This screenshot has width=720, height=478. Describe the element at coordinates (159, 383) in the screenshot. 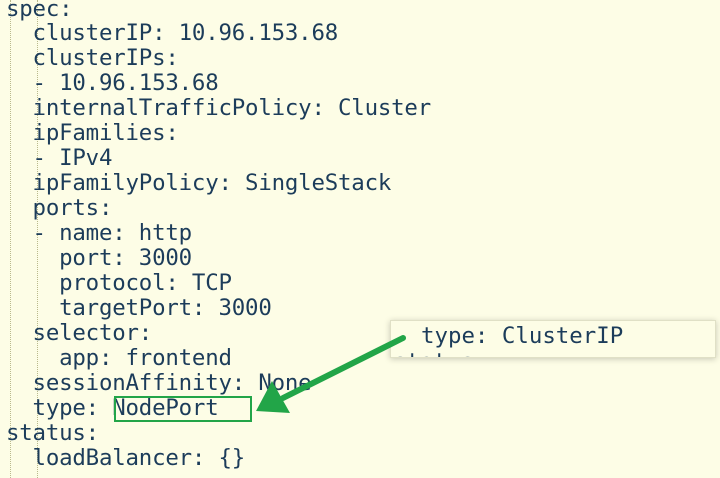

I see `yaml-line-session-affinity: sessionAffinity: None` at that location.